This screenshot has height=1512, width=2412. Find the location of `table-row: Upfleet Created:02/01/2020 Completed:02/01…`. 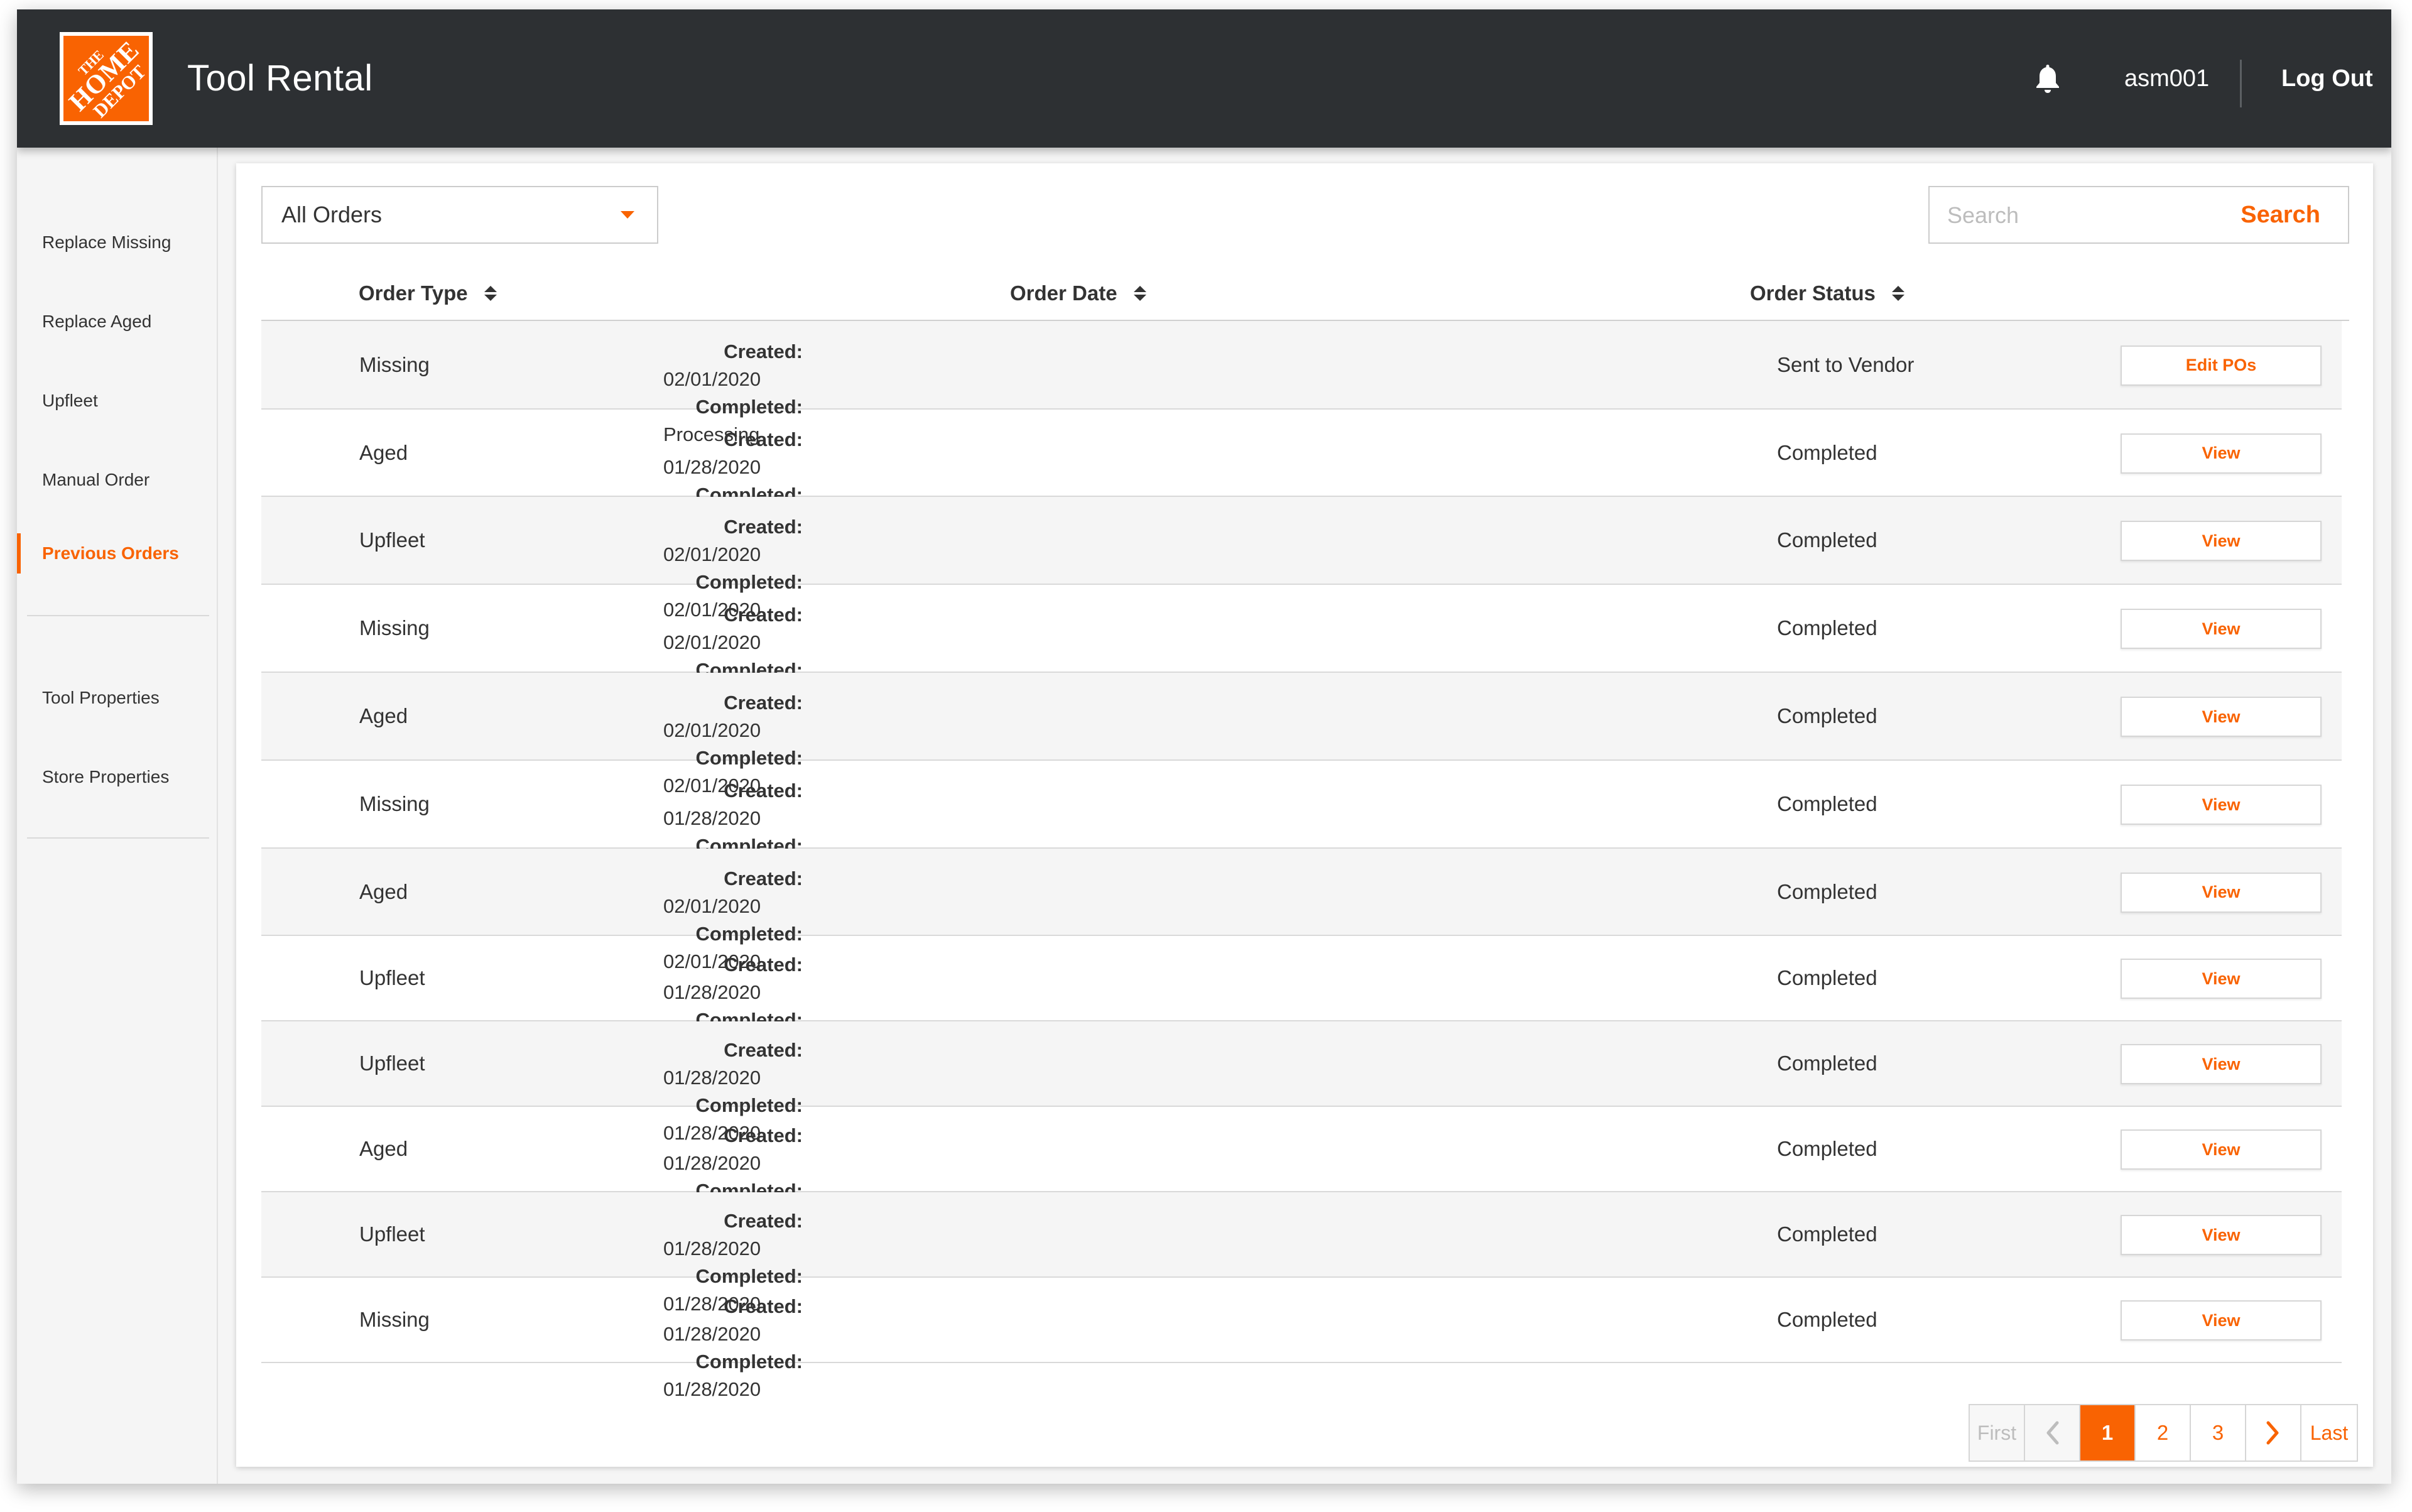

table-row: Upfleet Created:02/01/2020 Completed:02/01… is located at coordinates (1302, 559).